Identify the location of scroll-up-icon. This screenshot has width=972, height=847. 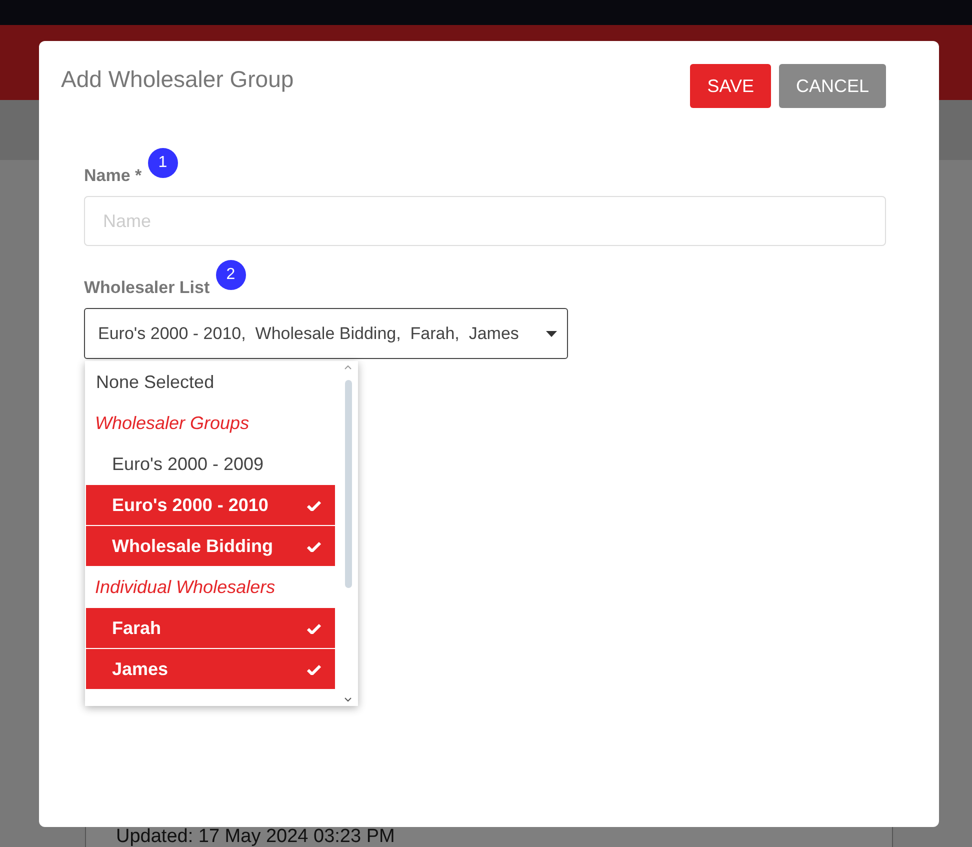
(348, 367).